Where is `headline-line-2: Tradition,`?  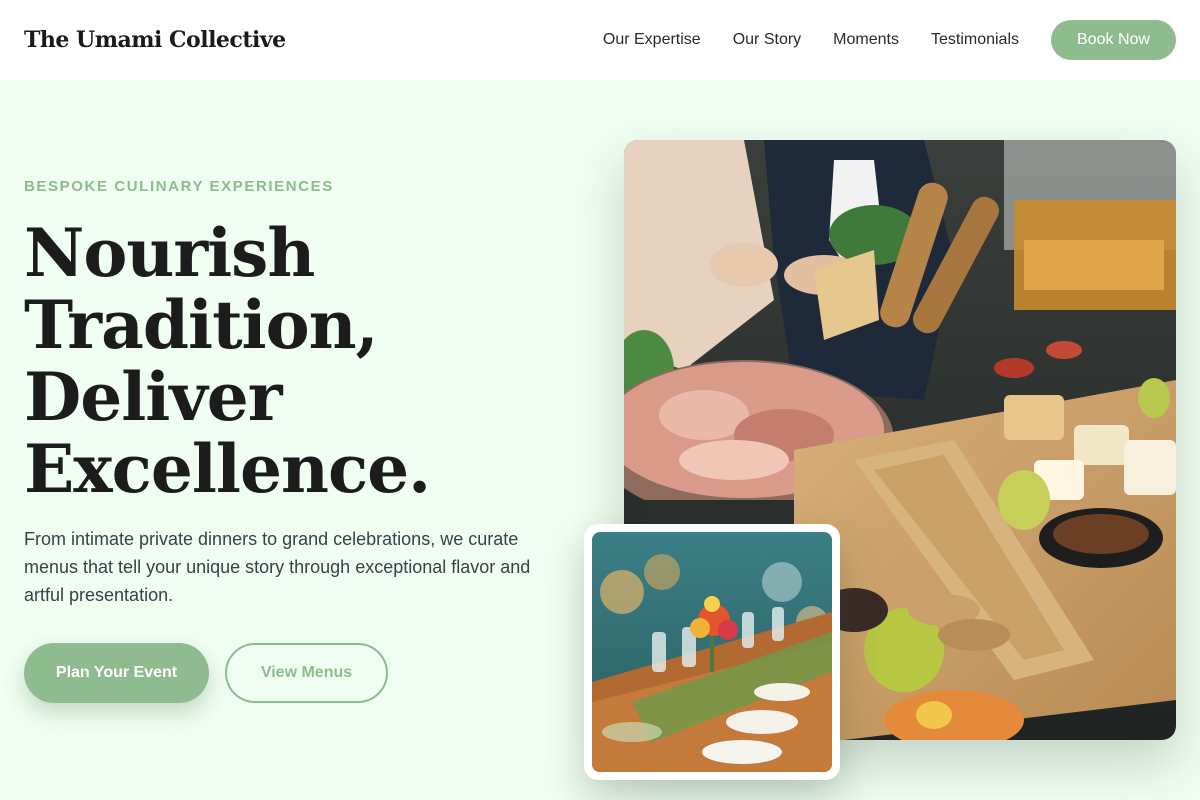
headline-line-2: Tradition, is located at coordinates (201, 325).